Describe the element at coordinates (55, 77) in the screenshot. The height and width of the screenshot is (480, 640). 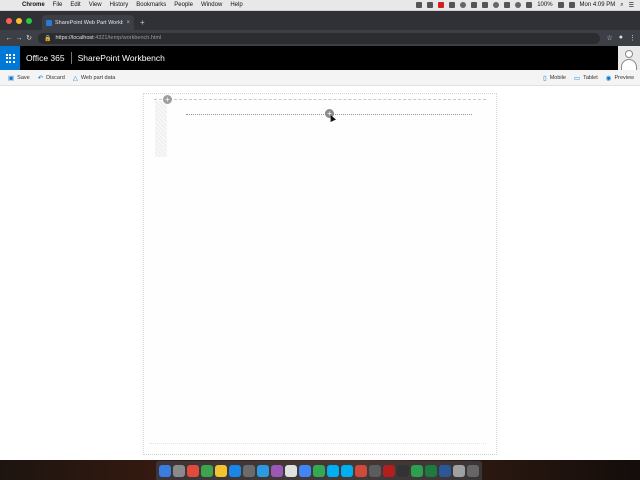
I see `discard-label: Discard` at that location.